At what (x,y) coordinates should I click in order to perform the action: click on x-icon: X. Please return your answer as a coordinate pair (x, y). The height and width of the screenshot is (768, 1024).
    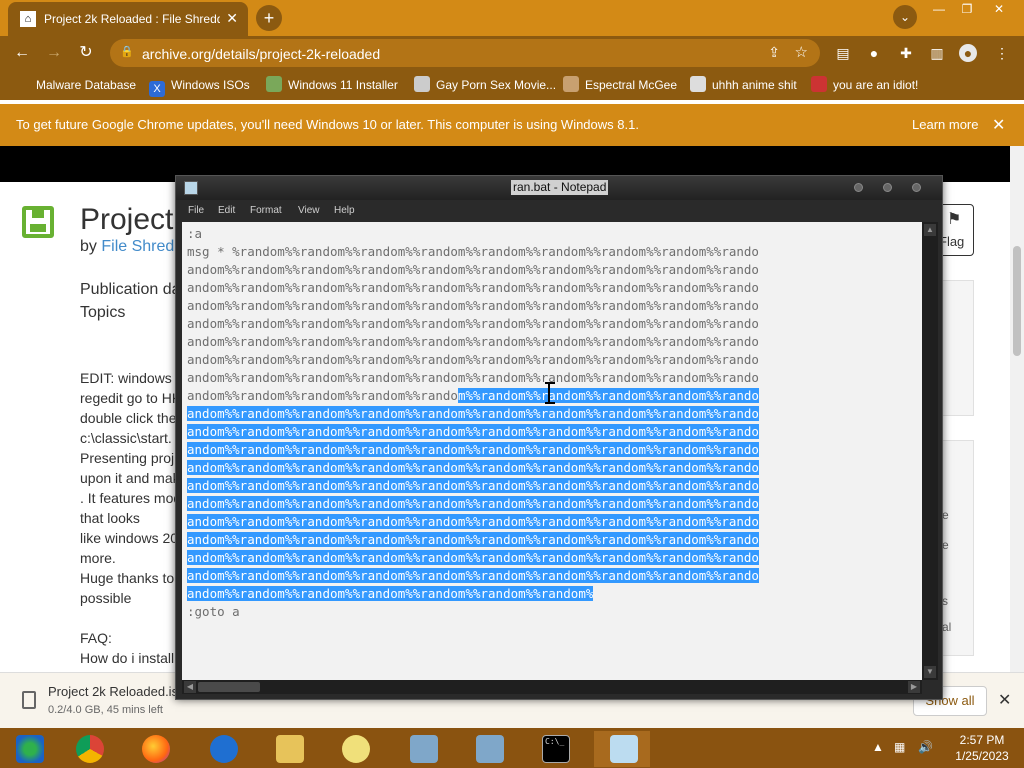
    Looking at the image, I should click on (157, 89).